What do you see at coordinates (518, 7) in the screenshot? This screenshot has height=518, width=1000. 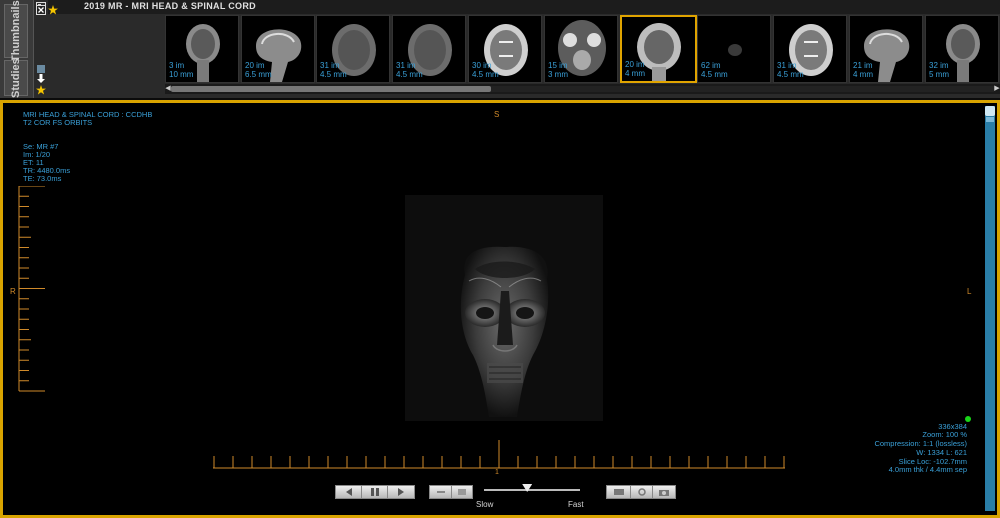 I see `study-title-bar: 2019 MR - MRI HEAD & SPINAL CORD` at bounding box center [518, 7].